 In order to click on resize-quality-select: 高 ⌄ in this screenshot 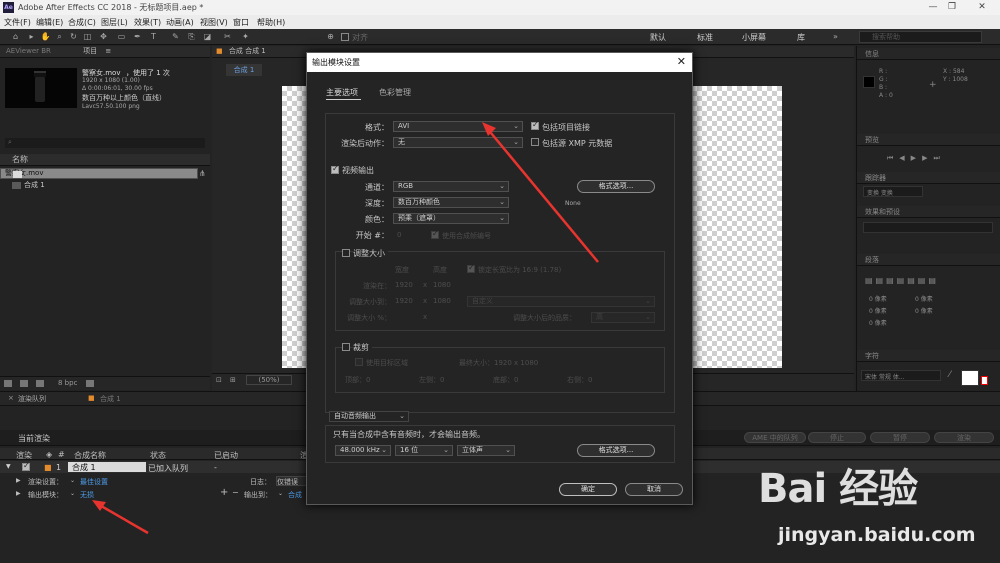, I will do `click(623, 317)`.